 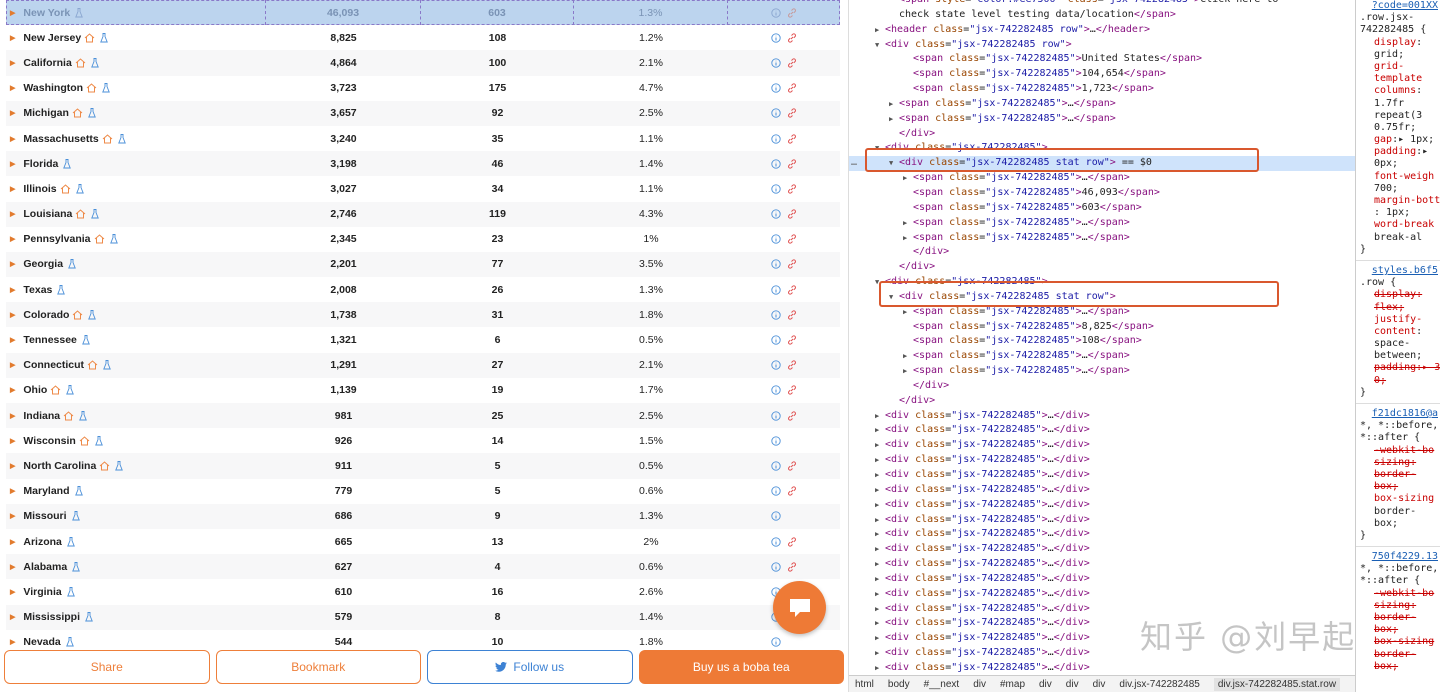 I want to click on breadcrumb-item-active: div.jsx-742282485.stat.row, so click(x=1277, y=684).